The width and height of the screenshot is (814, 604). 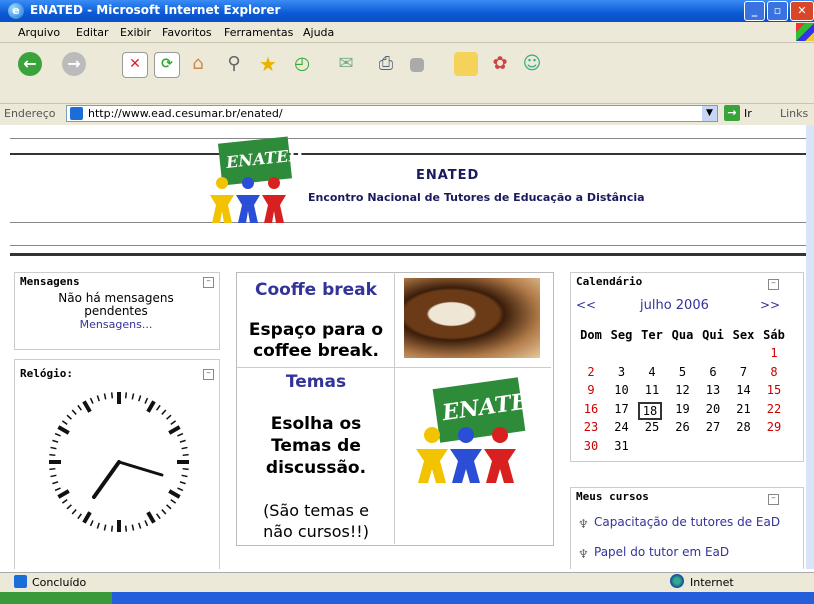 I want to click on calendar-day: 1, so click(x=774, y=353).